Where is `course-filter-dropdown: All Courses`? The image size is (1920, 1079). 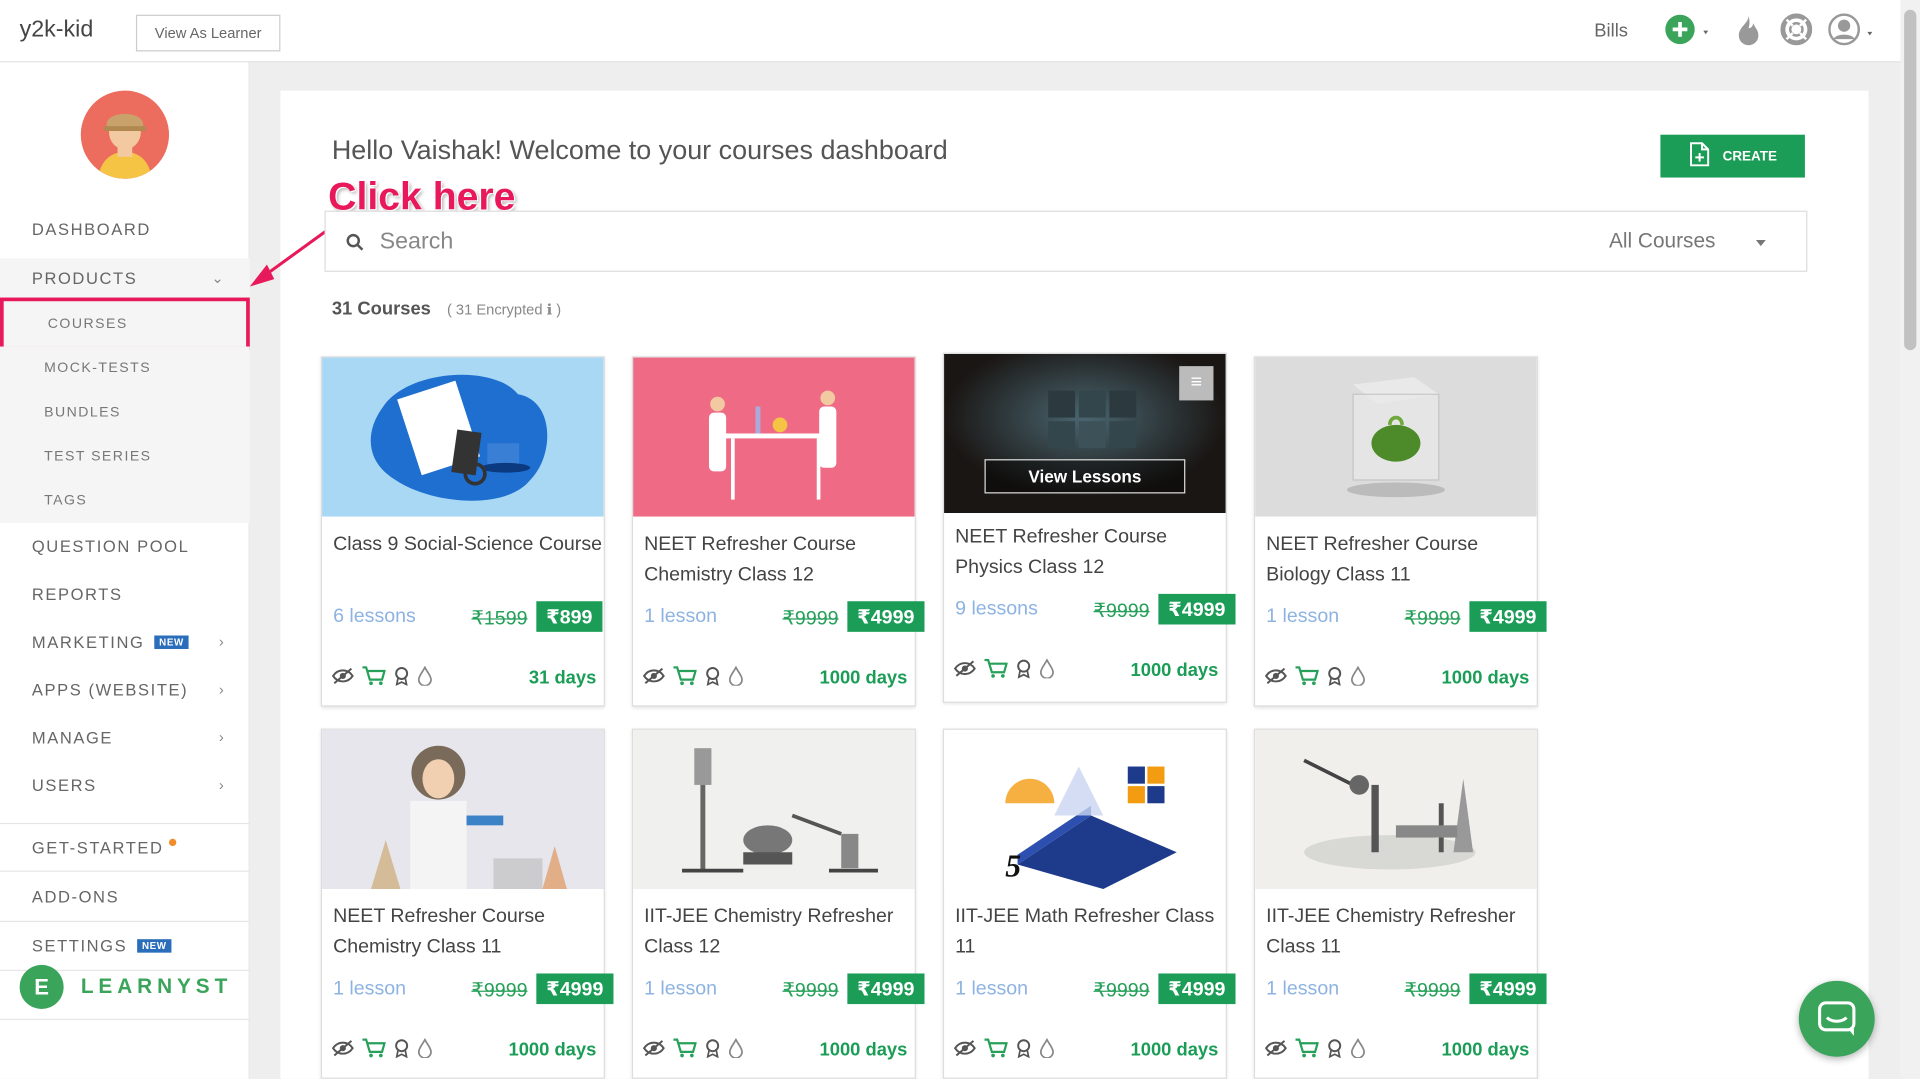
course-filter-dropdown: All Courses is located at coordinates (1687, 241).